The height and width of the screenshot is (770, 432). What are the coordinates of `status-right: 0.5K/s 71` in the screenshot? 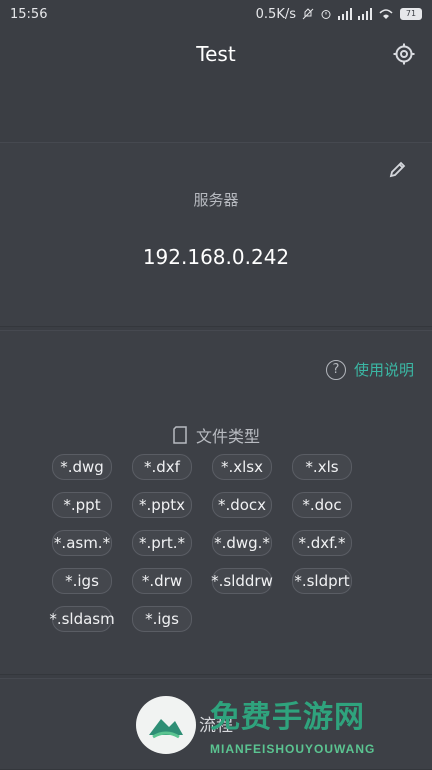 It's located at (339, 14).